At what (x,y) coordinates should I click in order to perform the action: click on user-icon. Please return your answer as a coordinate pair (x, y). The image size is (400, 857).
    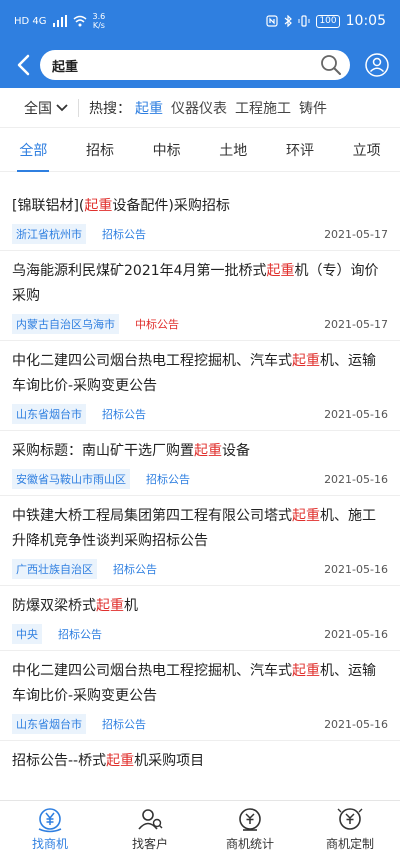
    Looking at the image, I should click on (377, 65).